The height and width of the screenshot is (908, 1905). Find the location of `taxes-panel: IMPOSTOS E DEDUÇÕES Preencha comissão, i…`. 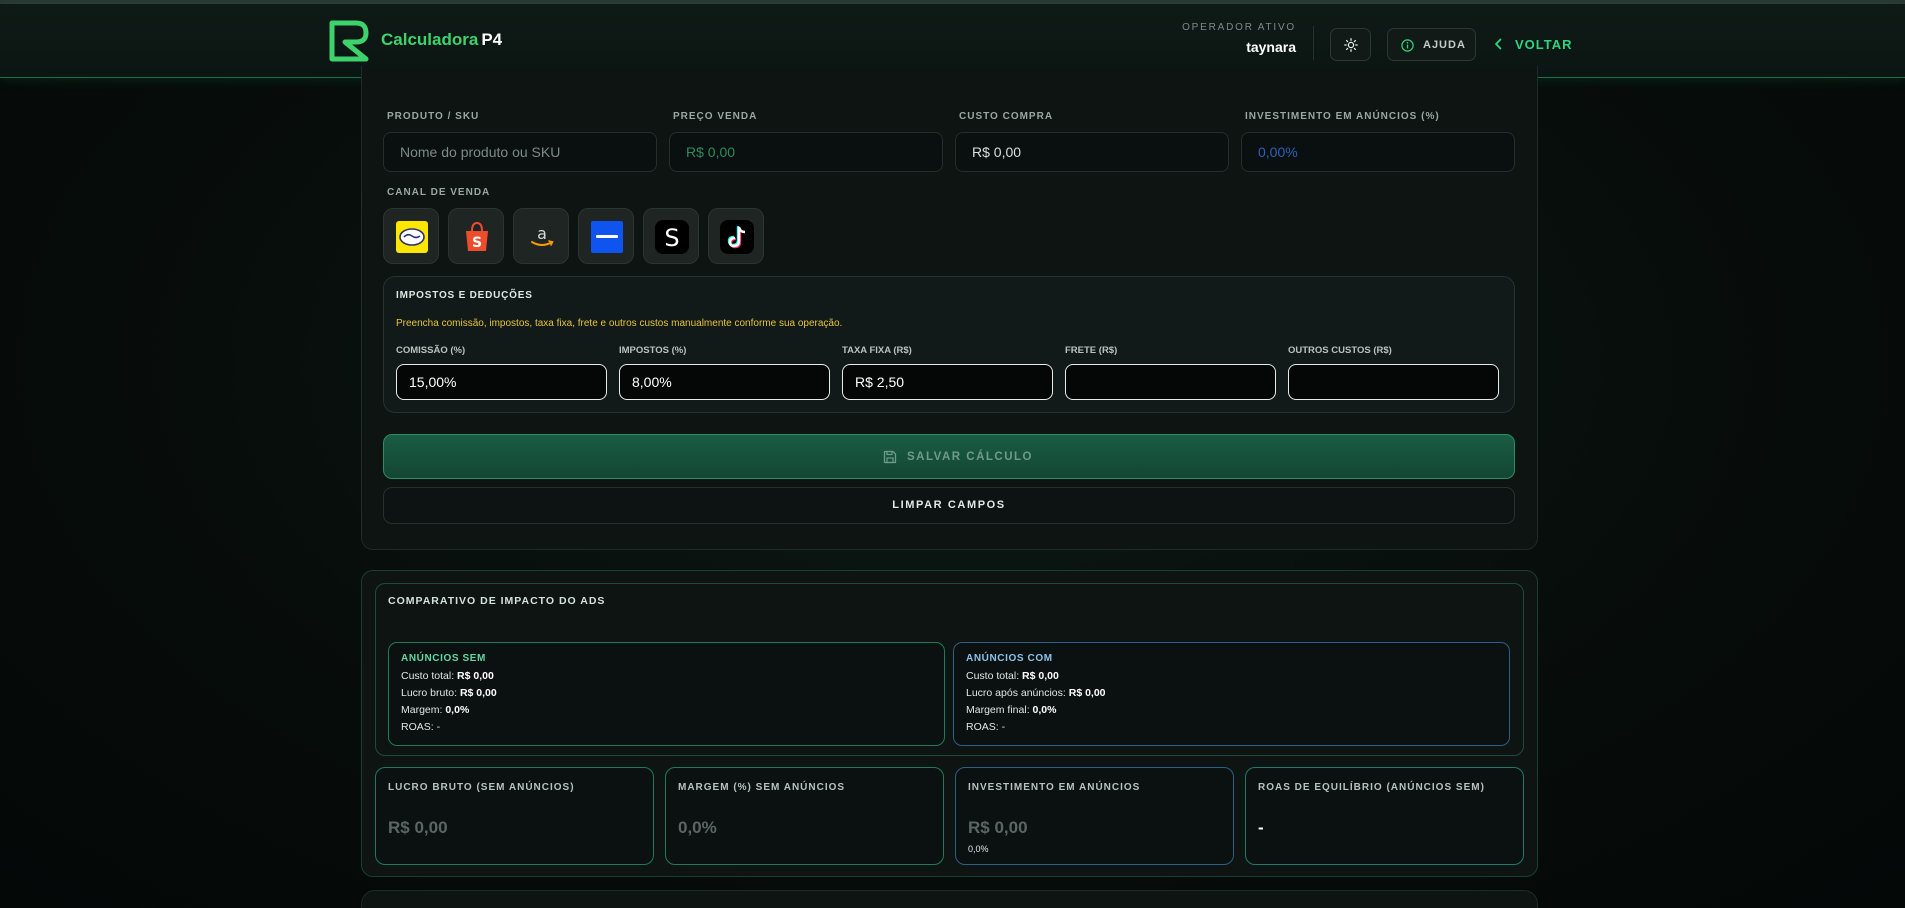

taxes-panel: IMPOSTOS E DEDUÇÕES Preencha comissão, i… is located at coordinates (949, 344).